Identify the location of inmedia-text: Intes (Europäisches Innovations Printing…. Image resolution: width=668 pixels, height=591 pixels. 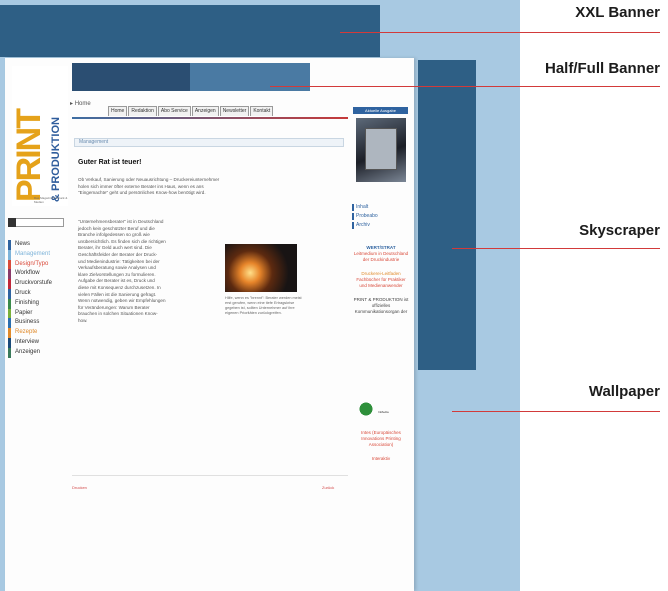
(381, 439).